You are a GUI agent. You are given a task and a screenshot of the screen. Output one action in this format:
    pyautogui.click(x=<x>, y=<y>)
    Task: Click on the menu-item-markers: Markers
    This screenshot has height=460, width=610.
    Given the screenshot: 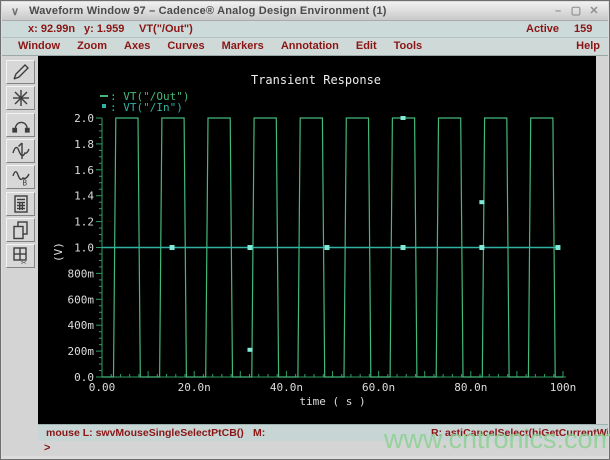 What is the action you would take?
    pyautogui.click(x=243, y=46)
    